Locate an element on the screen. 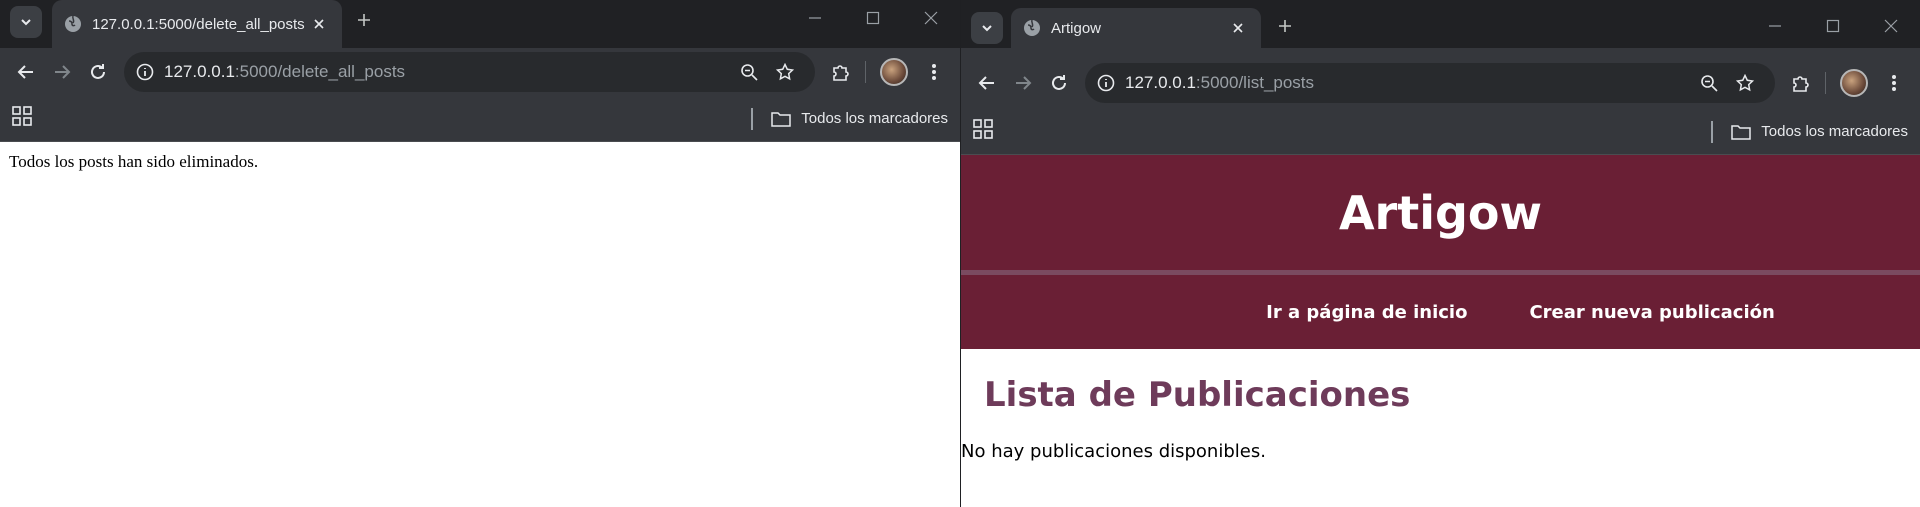 The width and height of the screenshot is (1920, 507). empty-message: No hay publicaciones disponibles. is located at coordinates (1113, 451).